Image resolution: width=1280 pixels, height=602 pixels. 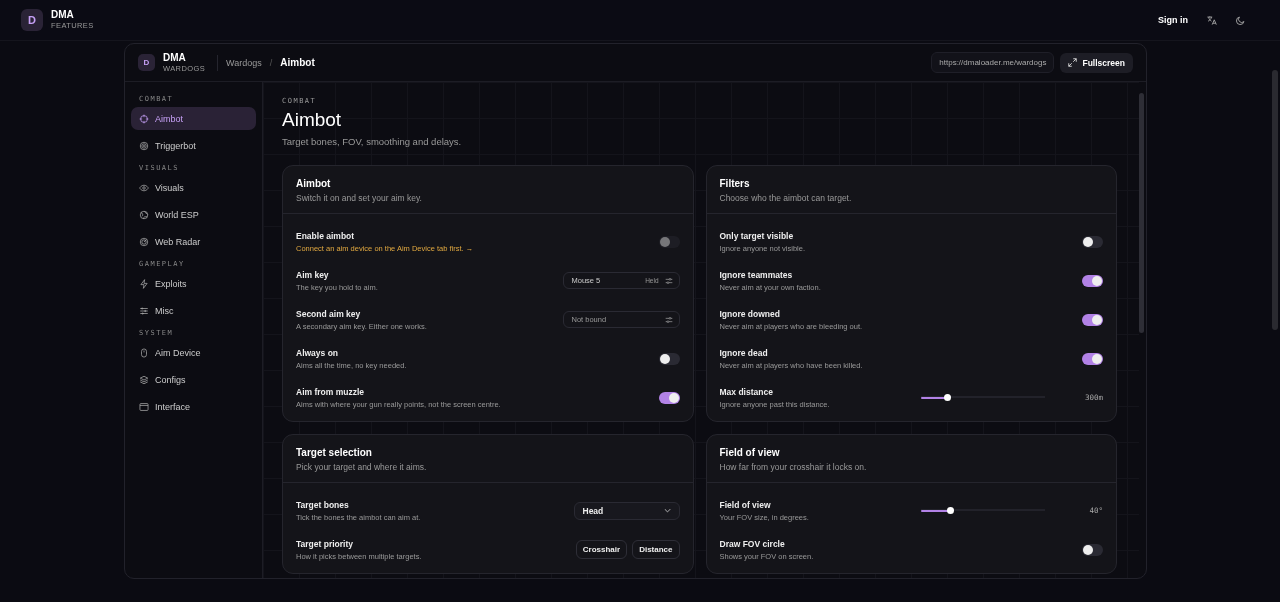 What do you see at coordinates (1211, 20) in the screenshot?
I see `translate-icon` at bounding box center [1211, 20].